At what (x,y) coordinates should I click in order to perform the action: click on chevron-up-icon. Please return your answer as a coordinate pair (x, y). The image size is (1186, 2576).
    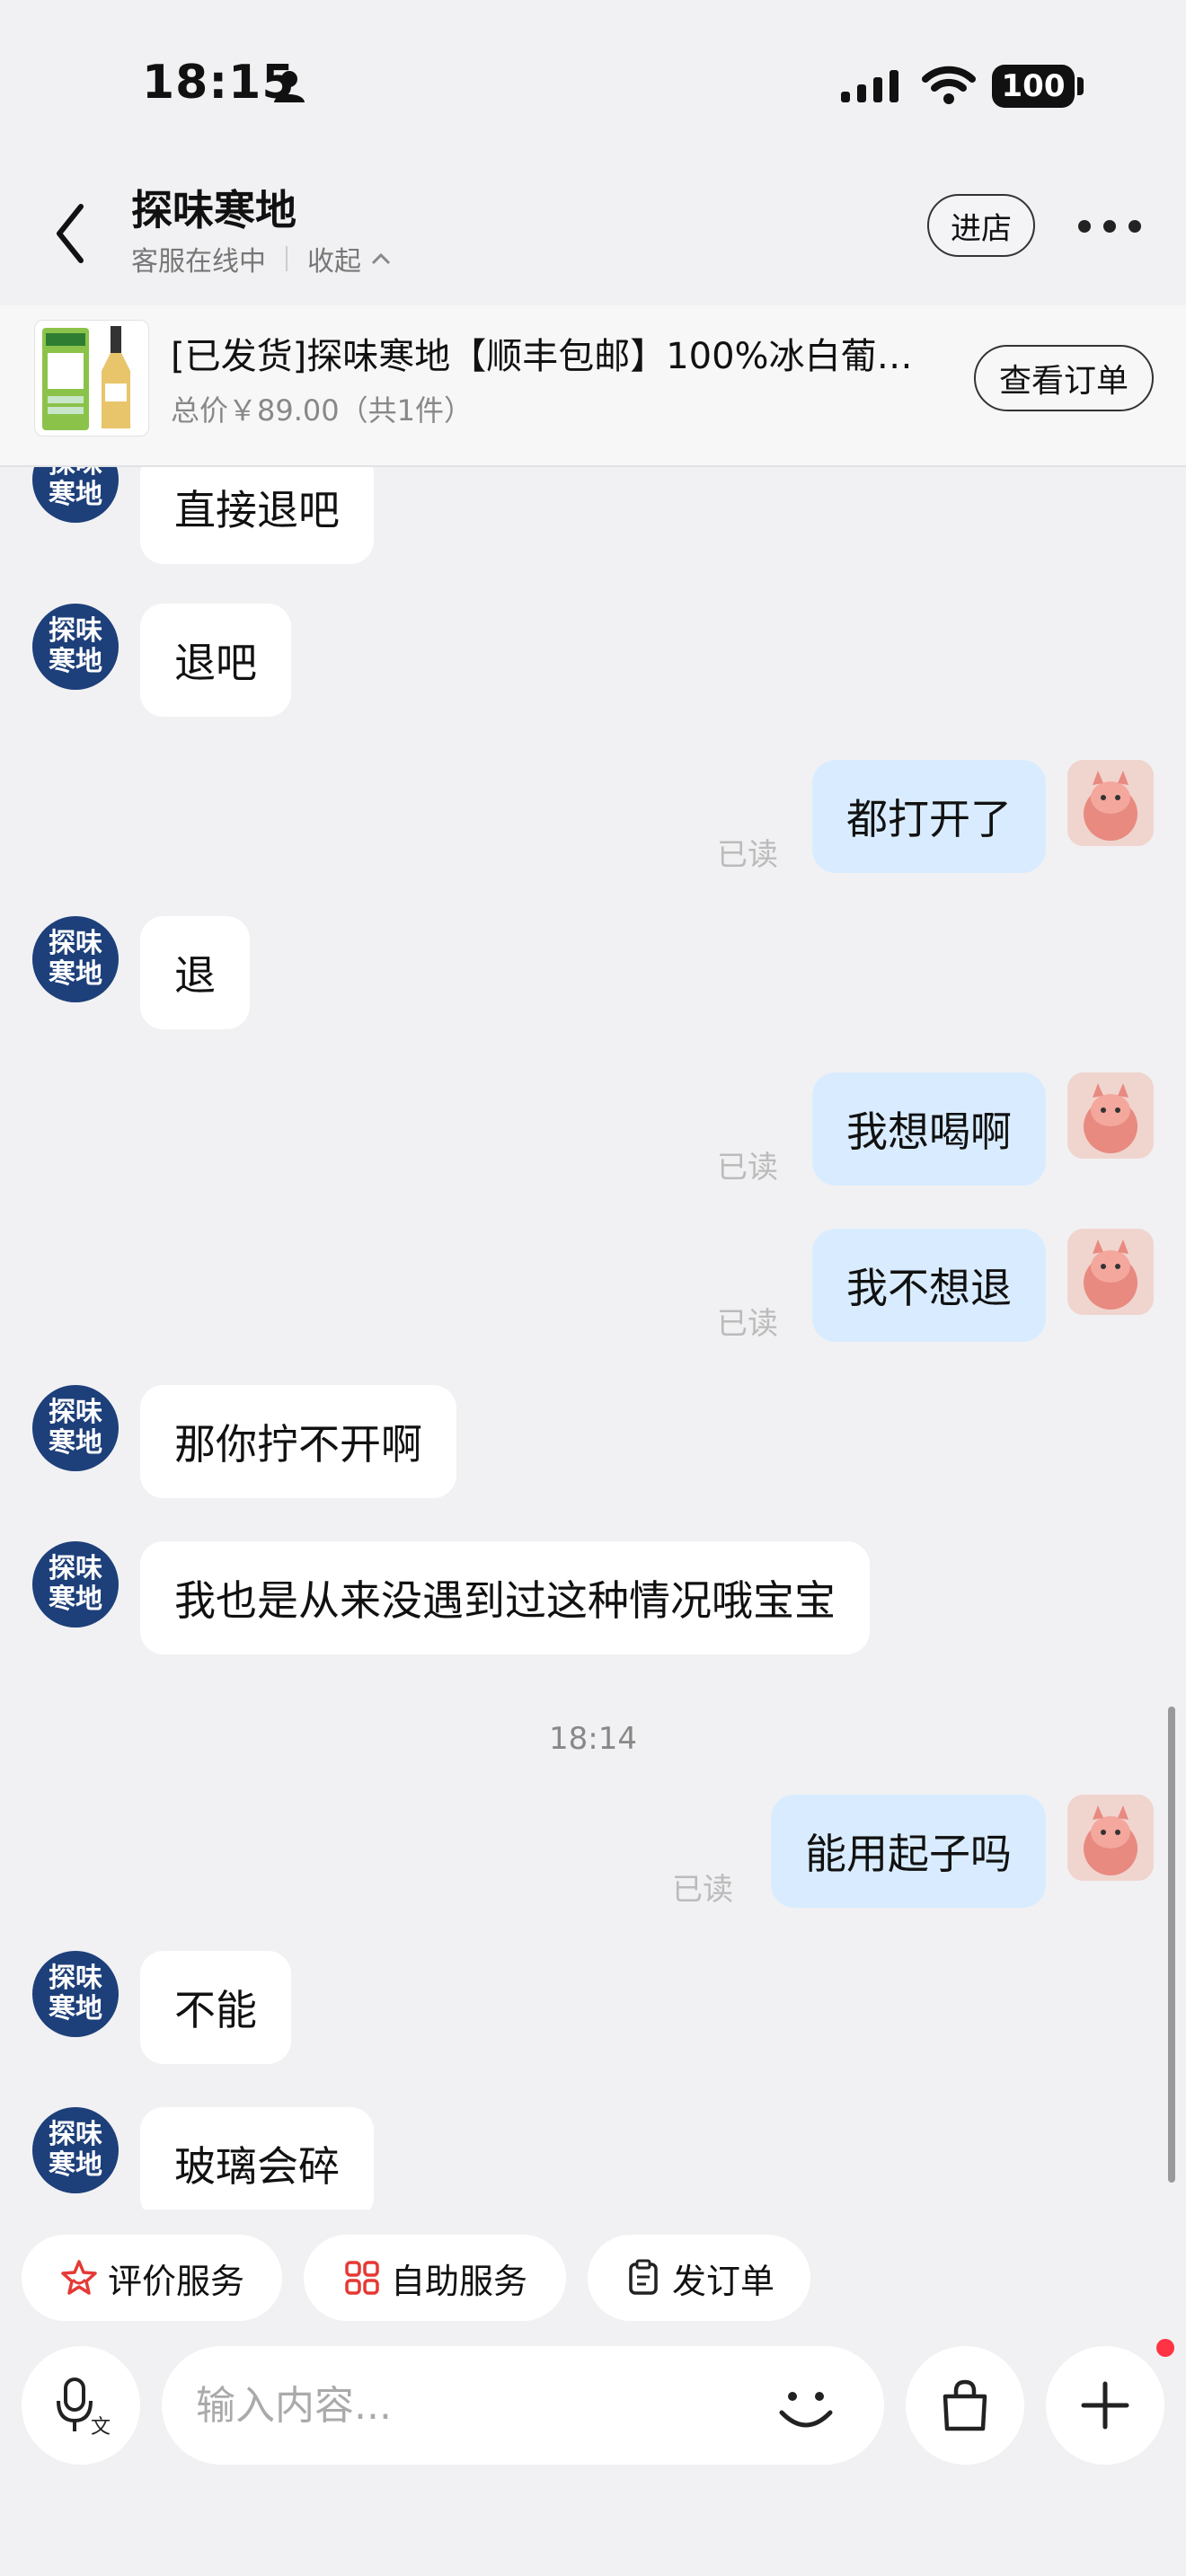
    Looking at the image, I should click on (381, 258).